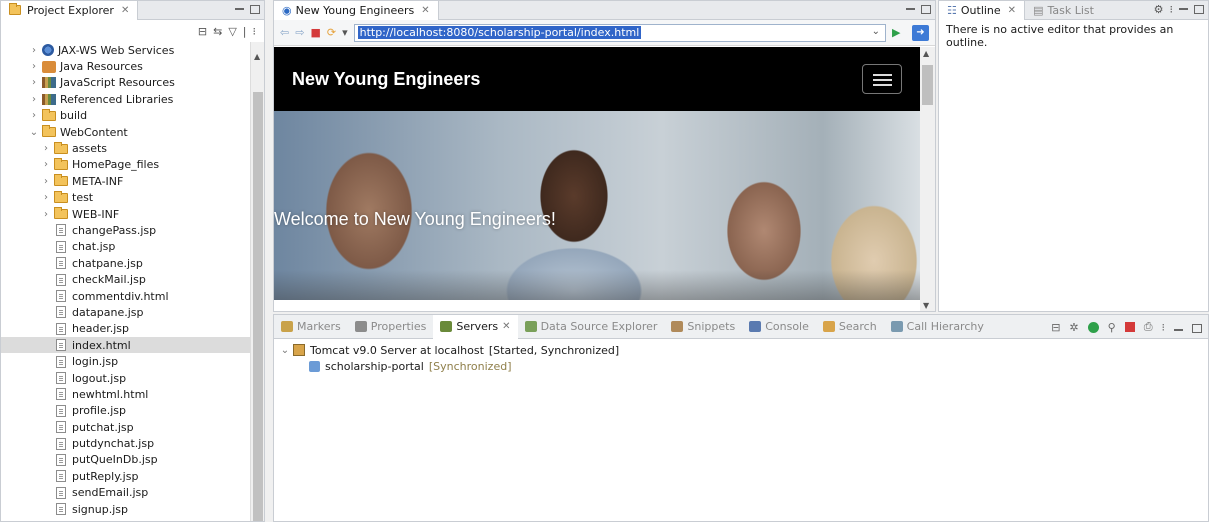  What do you see at coordinates (591, 327) in the screenshot?
I see `tab-data-source-explorer: Data Source Explorer` at bounding box center [591, 327].